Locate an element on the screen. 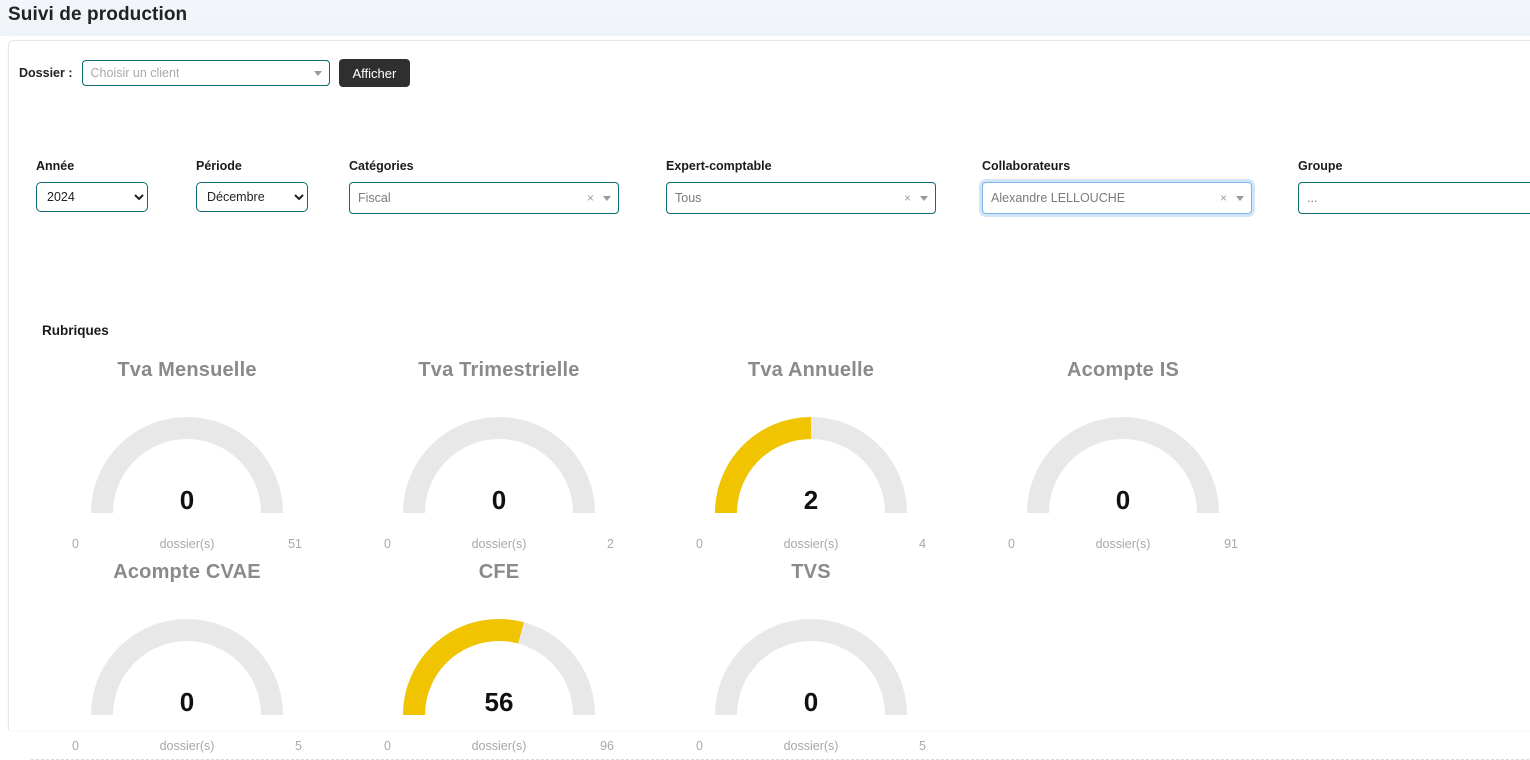 The height and width of the screenshot is (760, 1530). gauge-max-label: 51 is located at coordinates (295, 544).